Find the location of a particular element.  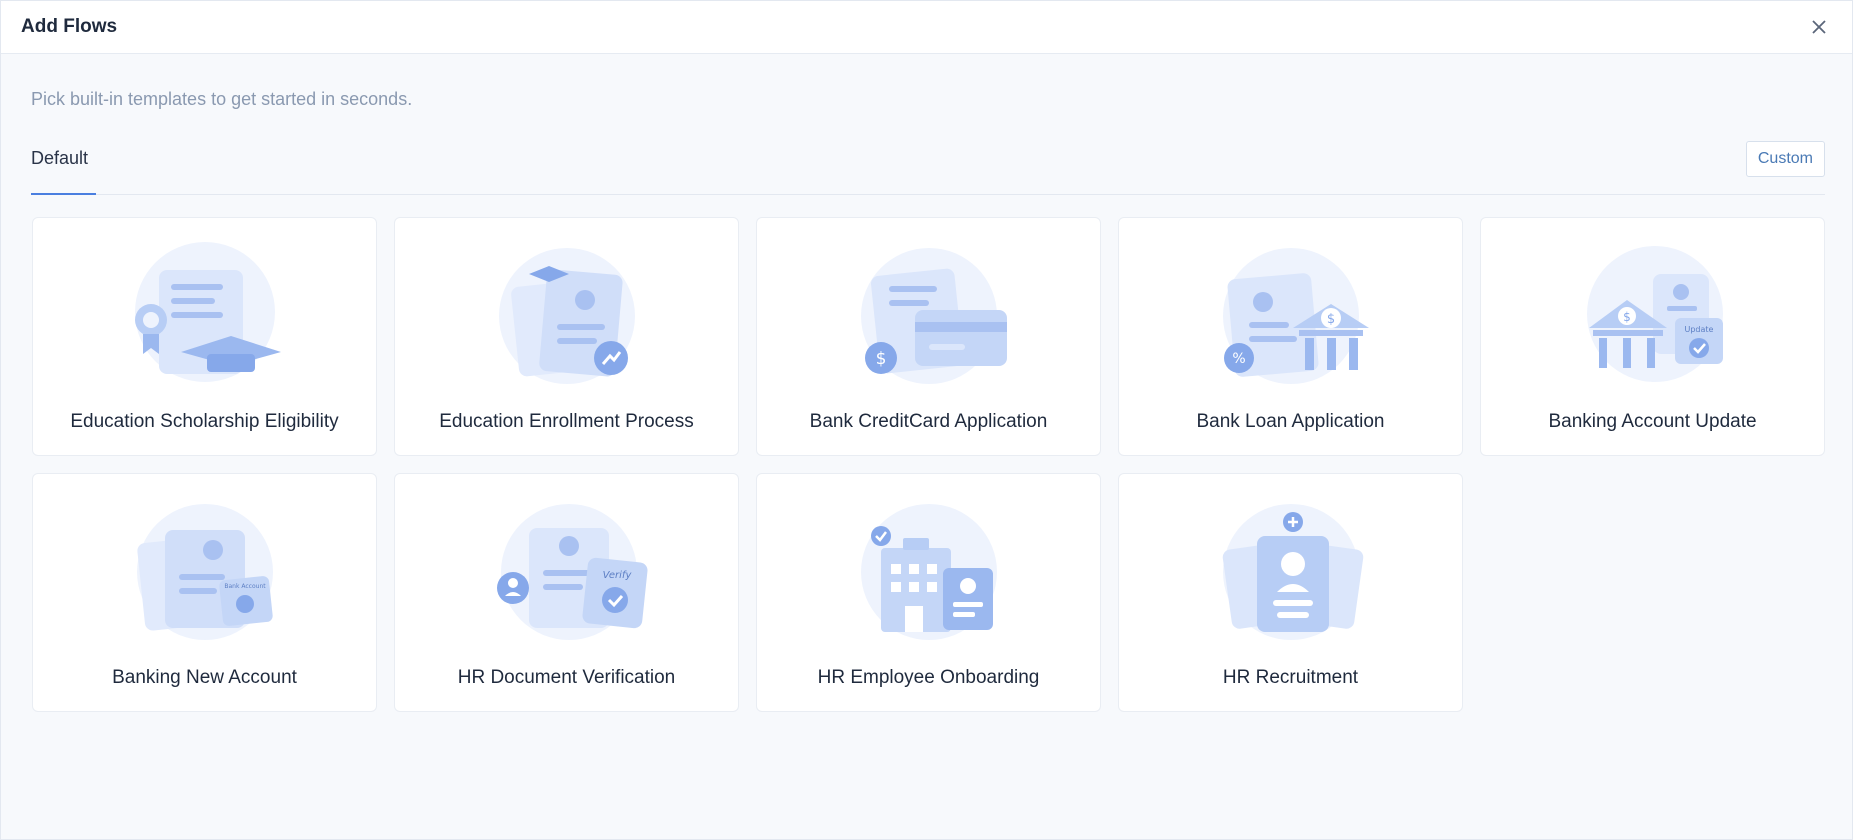

template-card-hr-employee-onboarding: HR Employee Onboarding is located at coordinates (928, 592).